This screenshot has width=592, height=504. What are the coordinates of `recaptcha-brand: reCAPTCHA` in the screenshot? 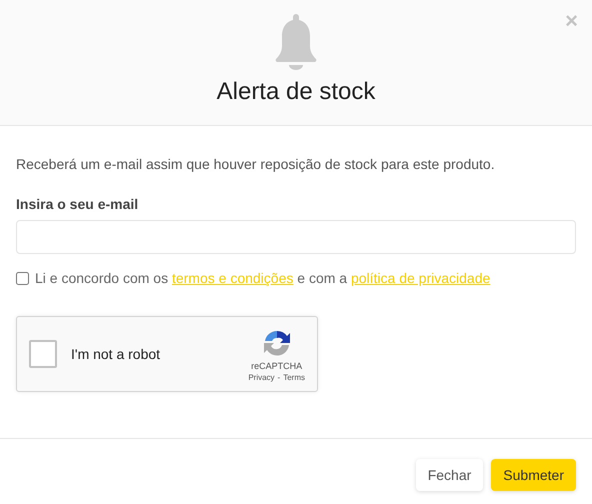 It's located at (276, 365).